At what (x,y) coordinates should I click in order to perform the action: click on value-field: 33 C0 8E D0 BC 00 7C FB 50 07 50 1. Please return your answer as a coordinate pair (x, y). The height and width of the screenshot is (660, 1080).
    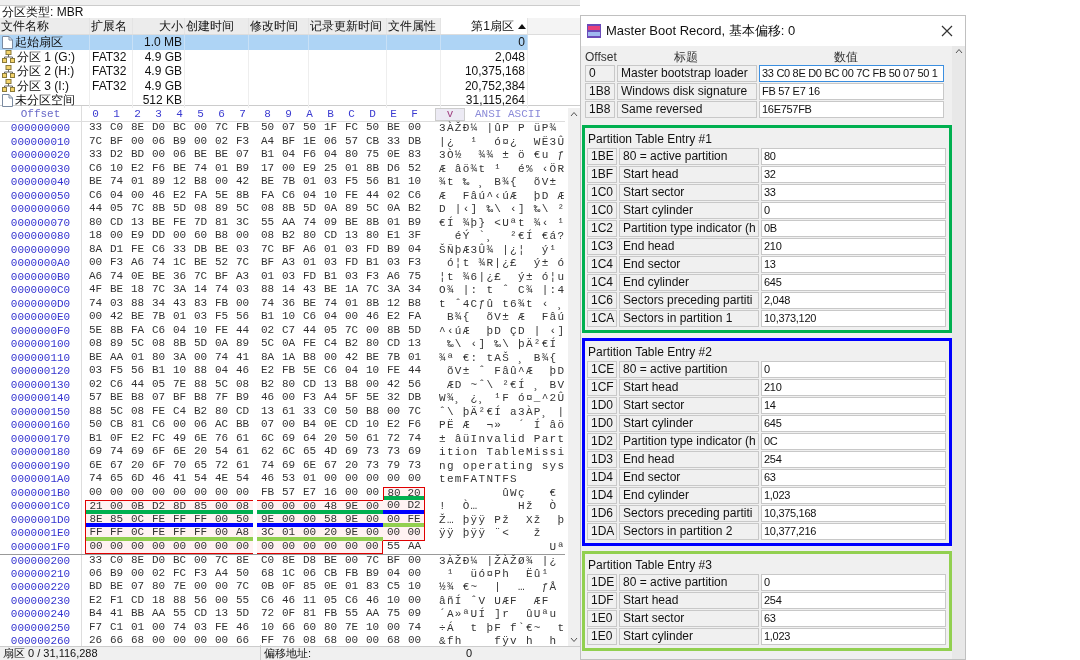
    Looking at the image, I should click on (851, 73).